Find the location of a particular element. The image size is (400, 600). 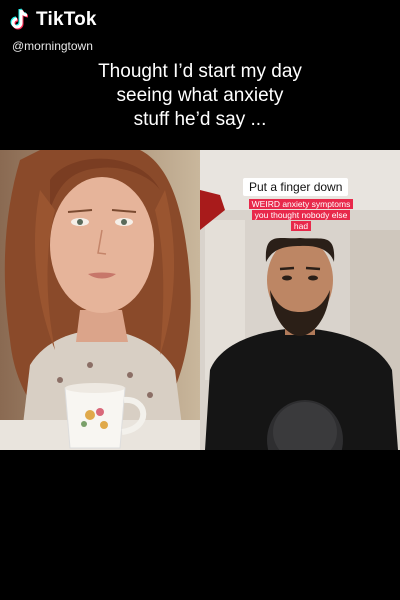

overlay-subtitle-line: WEIRD anxiety symptoms is located at coordinates (301, 204).